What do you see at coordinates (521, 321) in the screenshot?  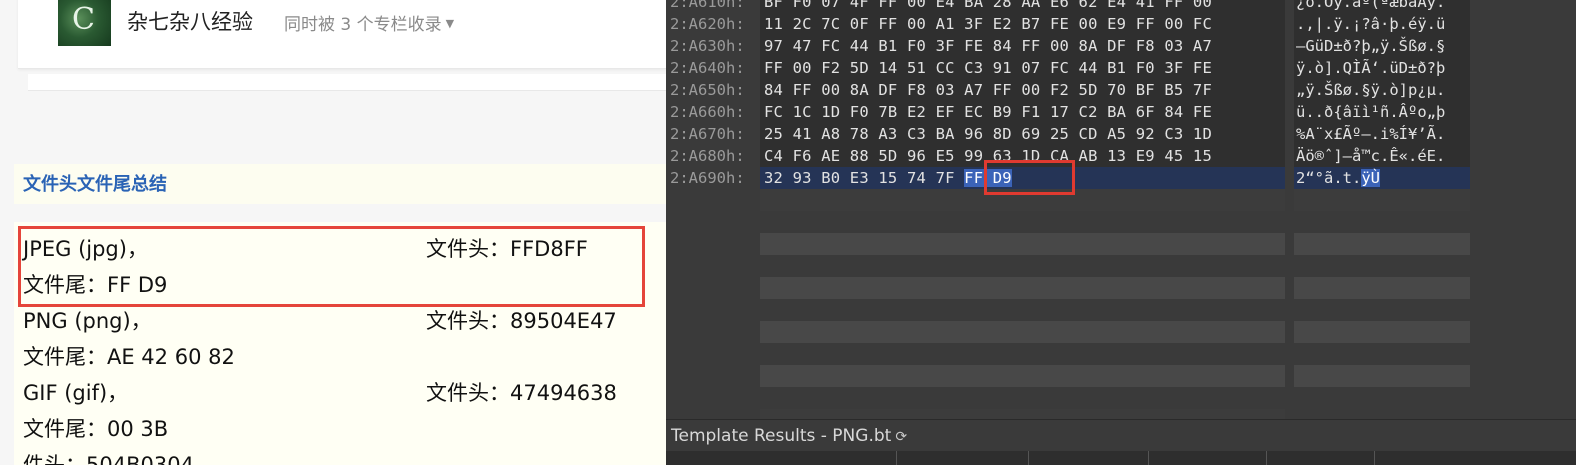 I see `png-header: 文件头：89504E47` at bounding box center [521, 321].